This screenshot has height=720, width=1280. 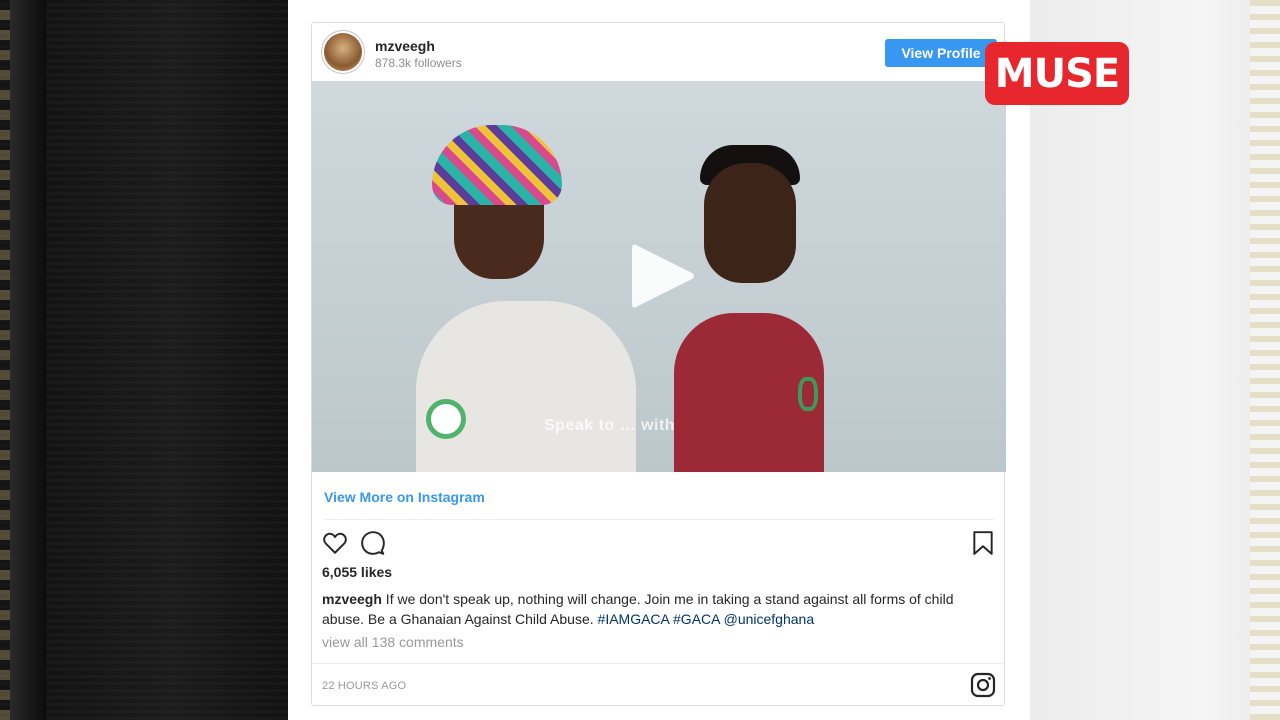 What do you see at coordinates (658, 543) in the screenshot?
I see `action-bar` at bounding box center [658, 543].